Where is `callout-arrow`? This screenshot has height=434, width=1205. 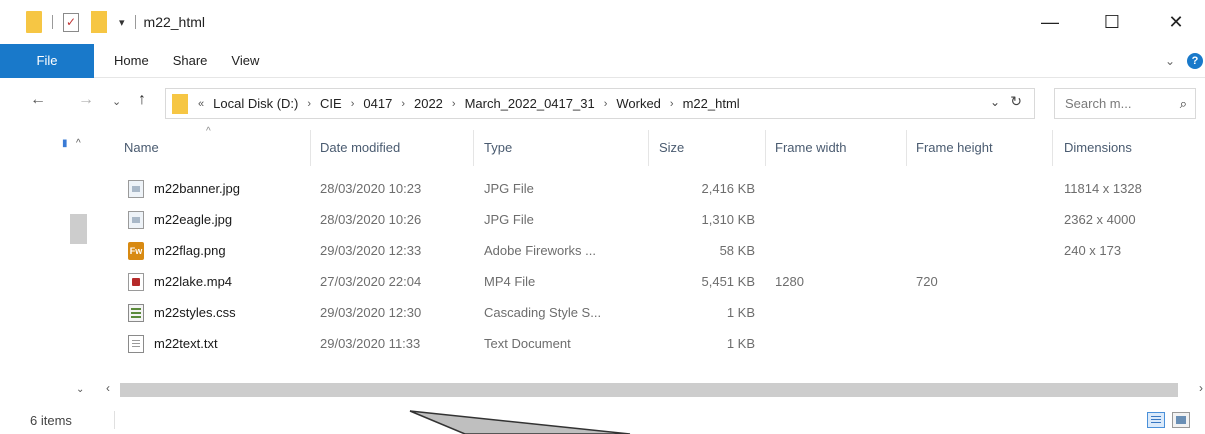
callout-arrow is located at coordinates (520, 422).